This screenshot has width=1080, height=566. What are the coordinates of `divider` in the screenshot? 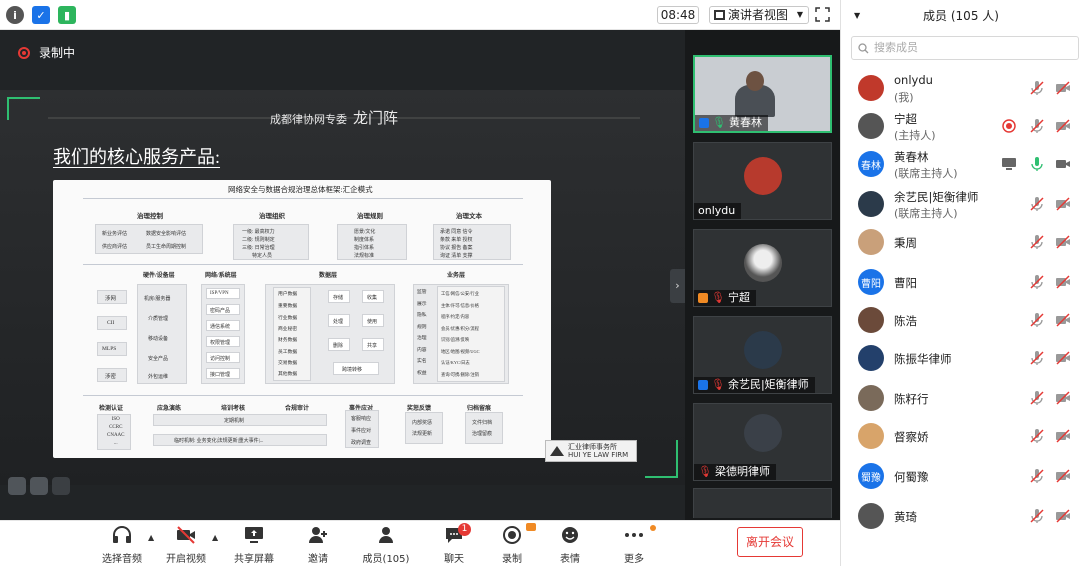 It's located at (303, 395).